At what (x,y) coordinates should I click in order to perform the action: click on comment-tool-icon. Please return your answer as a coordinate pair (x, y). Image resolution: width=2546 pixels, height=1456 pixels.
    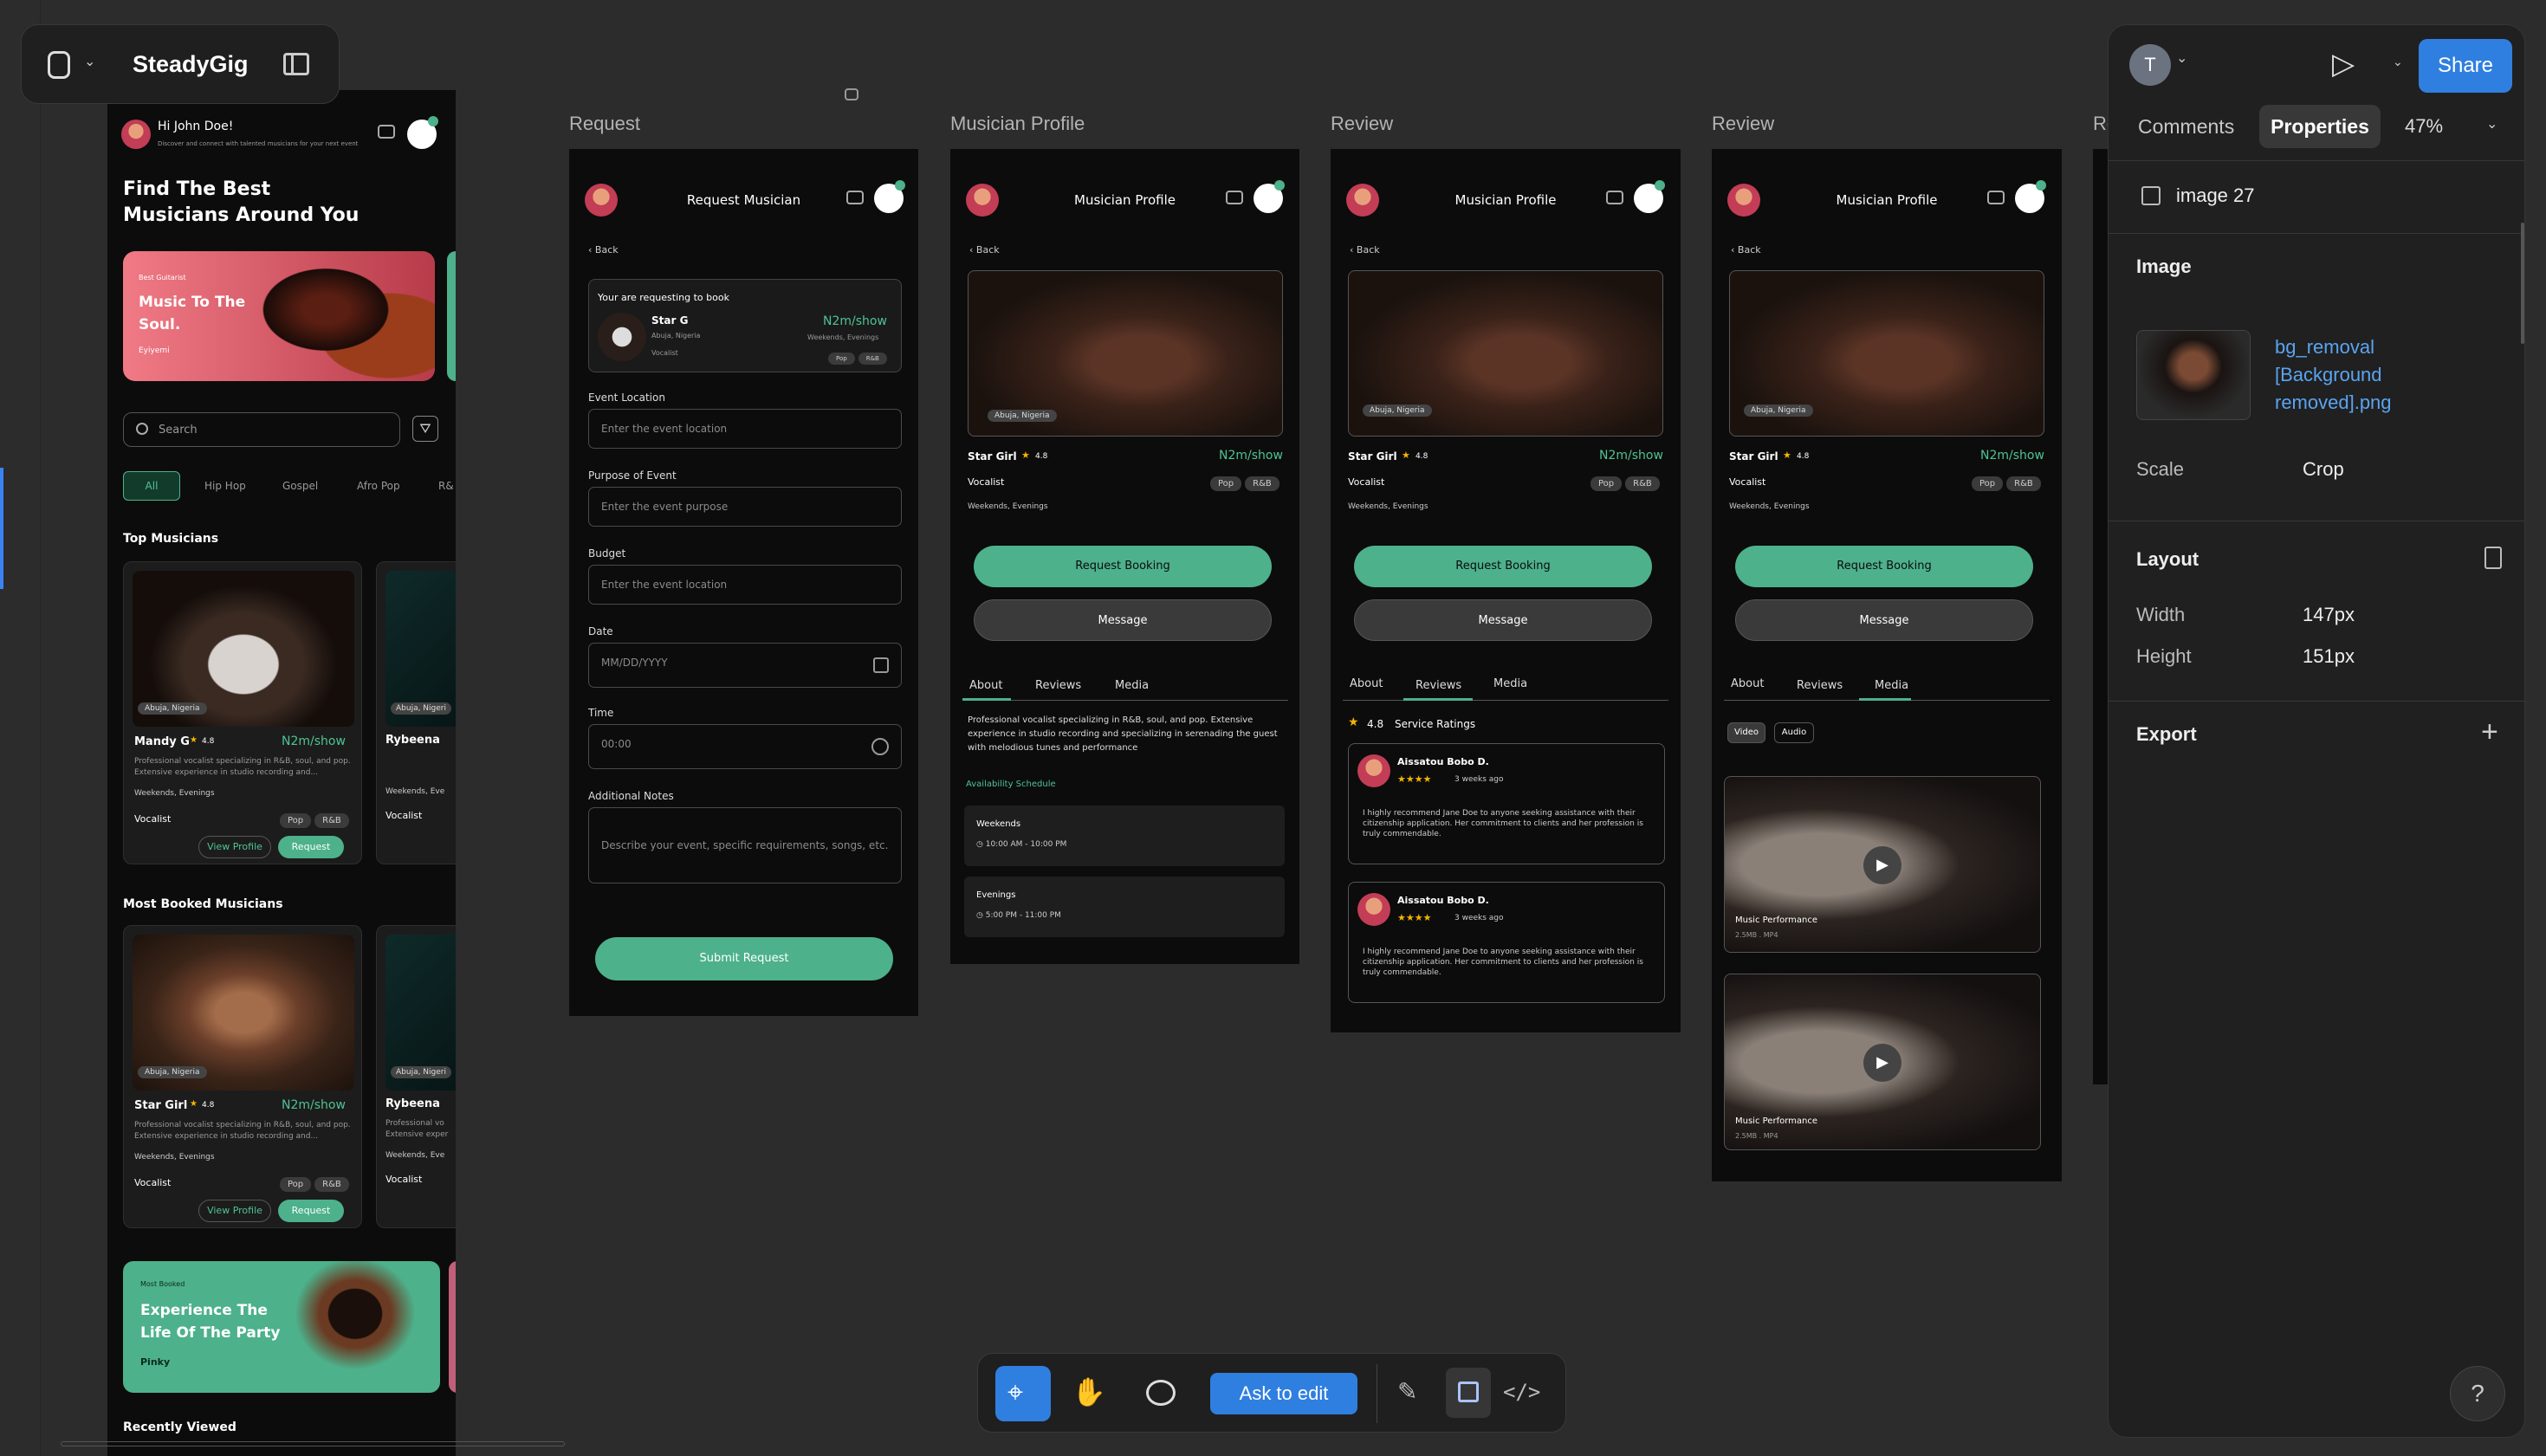
    Looking at the image, I should click on (1161, 1393).